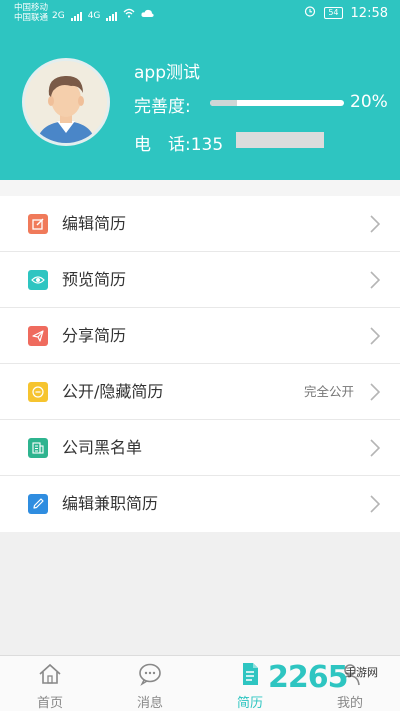  Describe the element at coordinates (38, 280) in the screenshot. I see `eye-icon` at that location.